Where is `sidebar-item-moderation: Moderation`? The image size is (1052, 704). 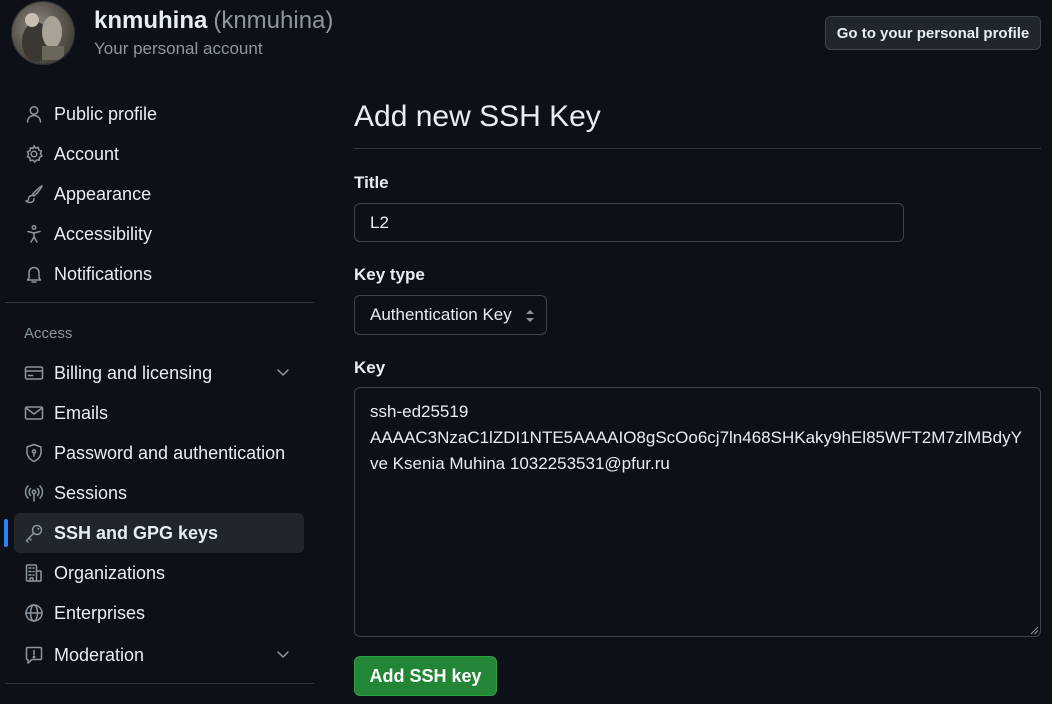
sidebar-item-moderation: Moderation is located at coordinates (159, 655).